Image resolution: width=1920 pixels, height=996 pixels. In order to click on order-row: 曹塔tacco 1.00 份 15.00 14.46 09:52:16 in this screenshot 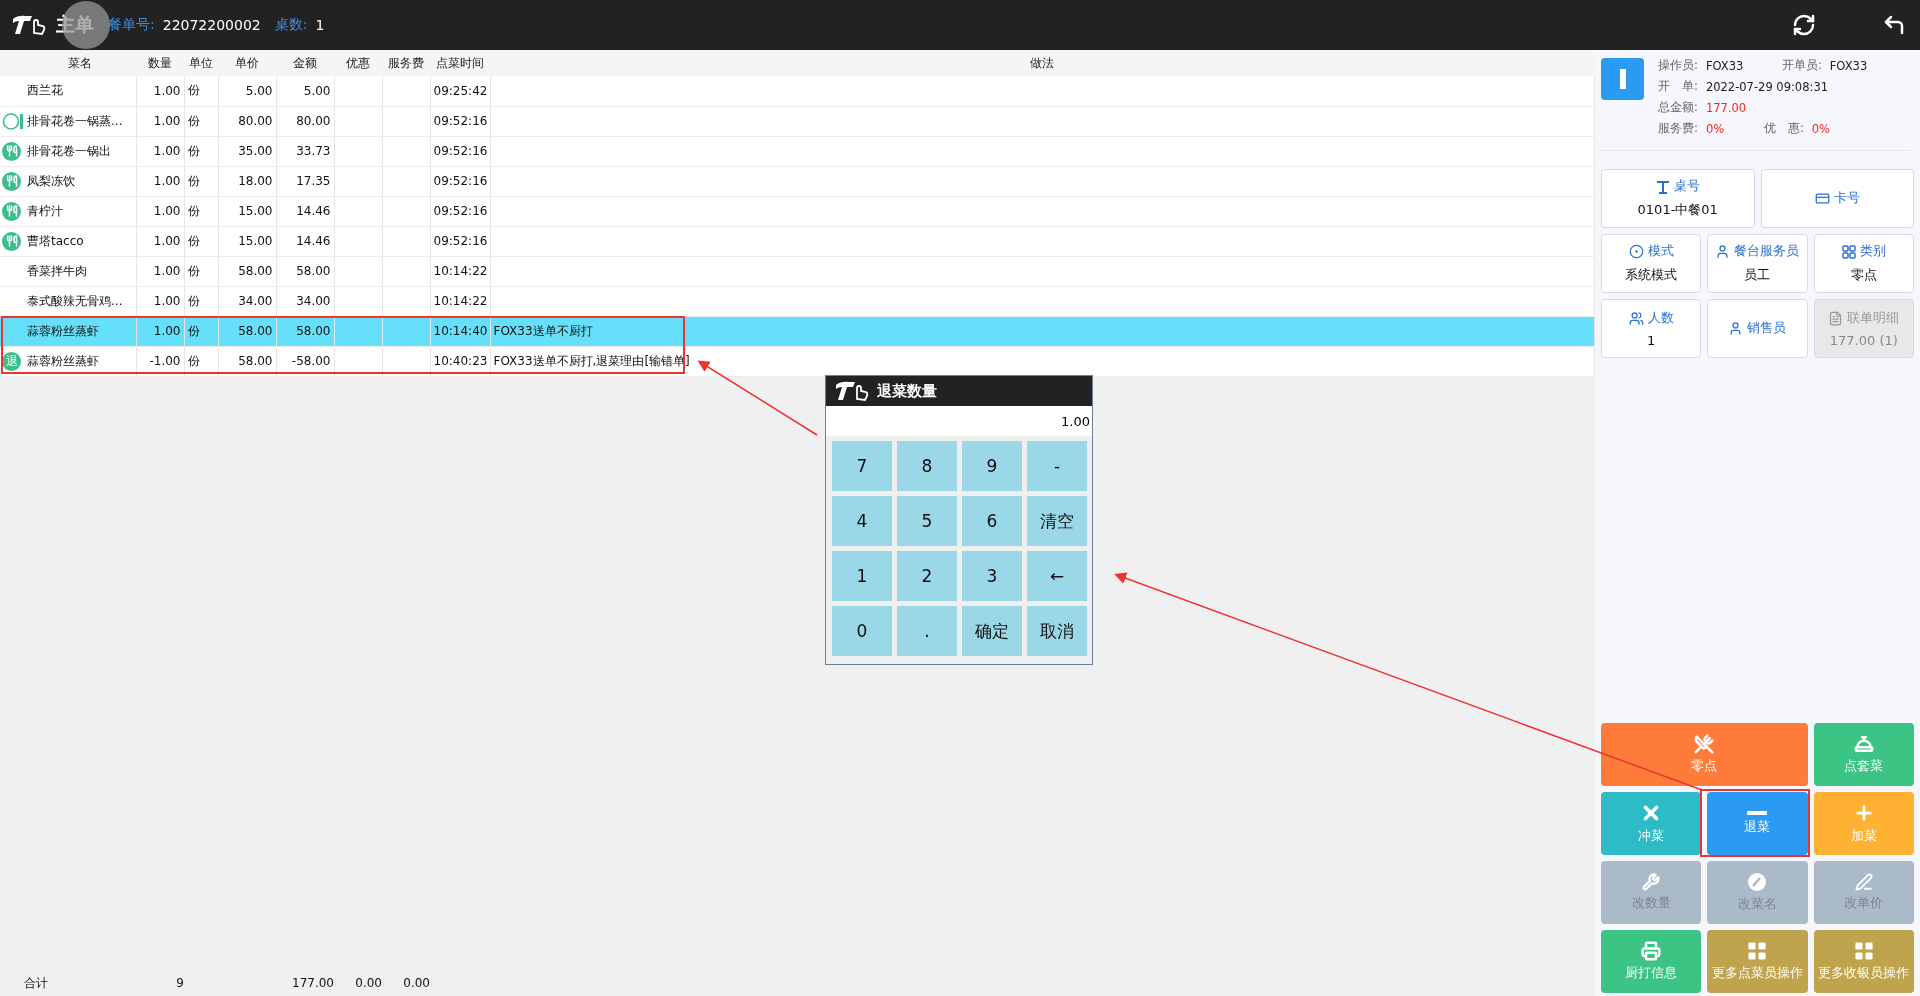, I will do `click(797, 241)`.